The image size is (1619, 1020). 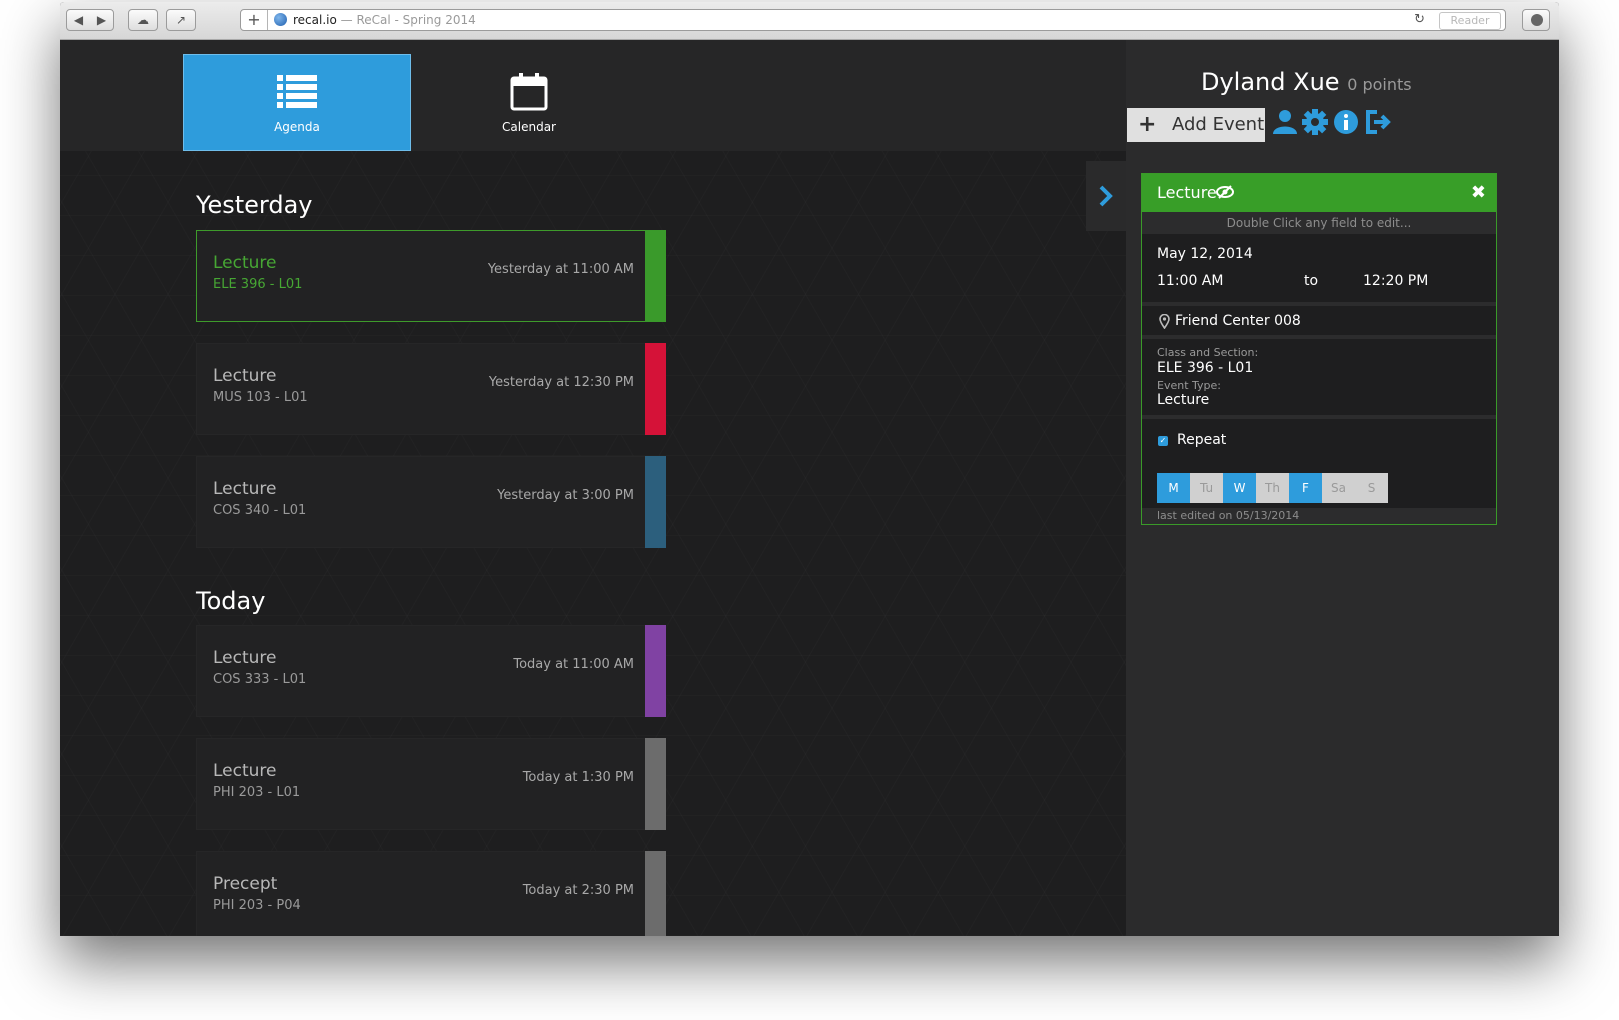 I want to click on user-icon, so click(x=1285, y=122).